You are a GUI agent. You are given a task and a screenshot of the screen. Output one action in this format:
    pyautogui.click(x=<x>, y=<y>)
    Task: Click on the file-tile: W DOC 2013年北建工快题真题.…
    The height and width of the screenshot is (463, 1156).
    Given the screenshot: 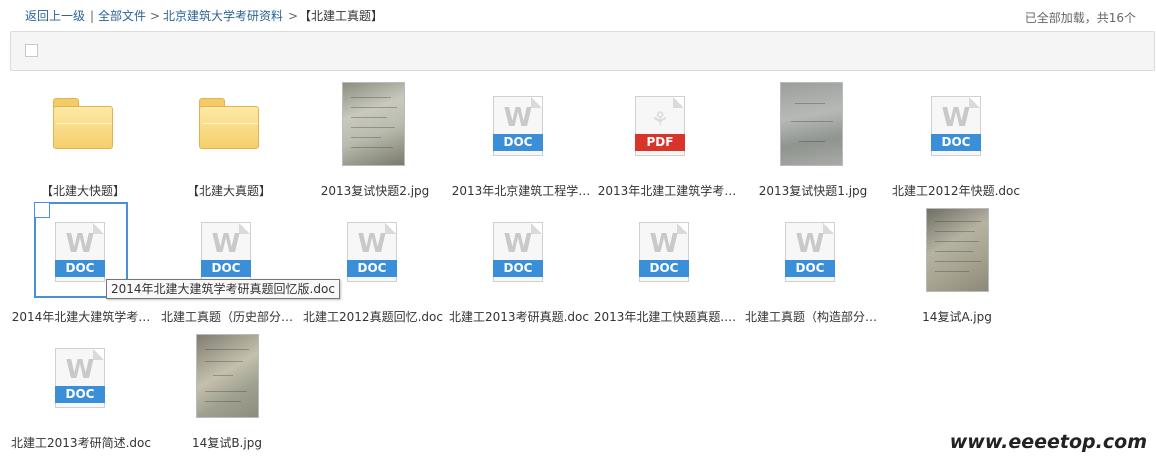 What is the action you would take?
    pyautogui.click(x=665, y=270)
    